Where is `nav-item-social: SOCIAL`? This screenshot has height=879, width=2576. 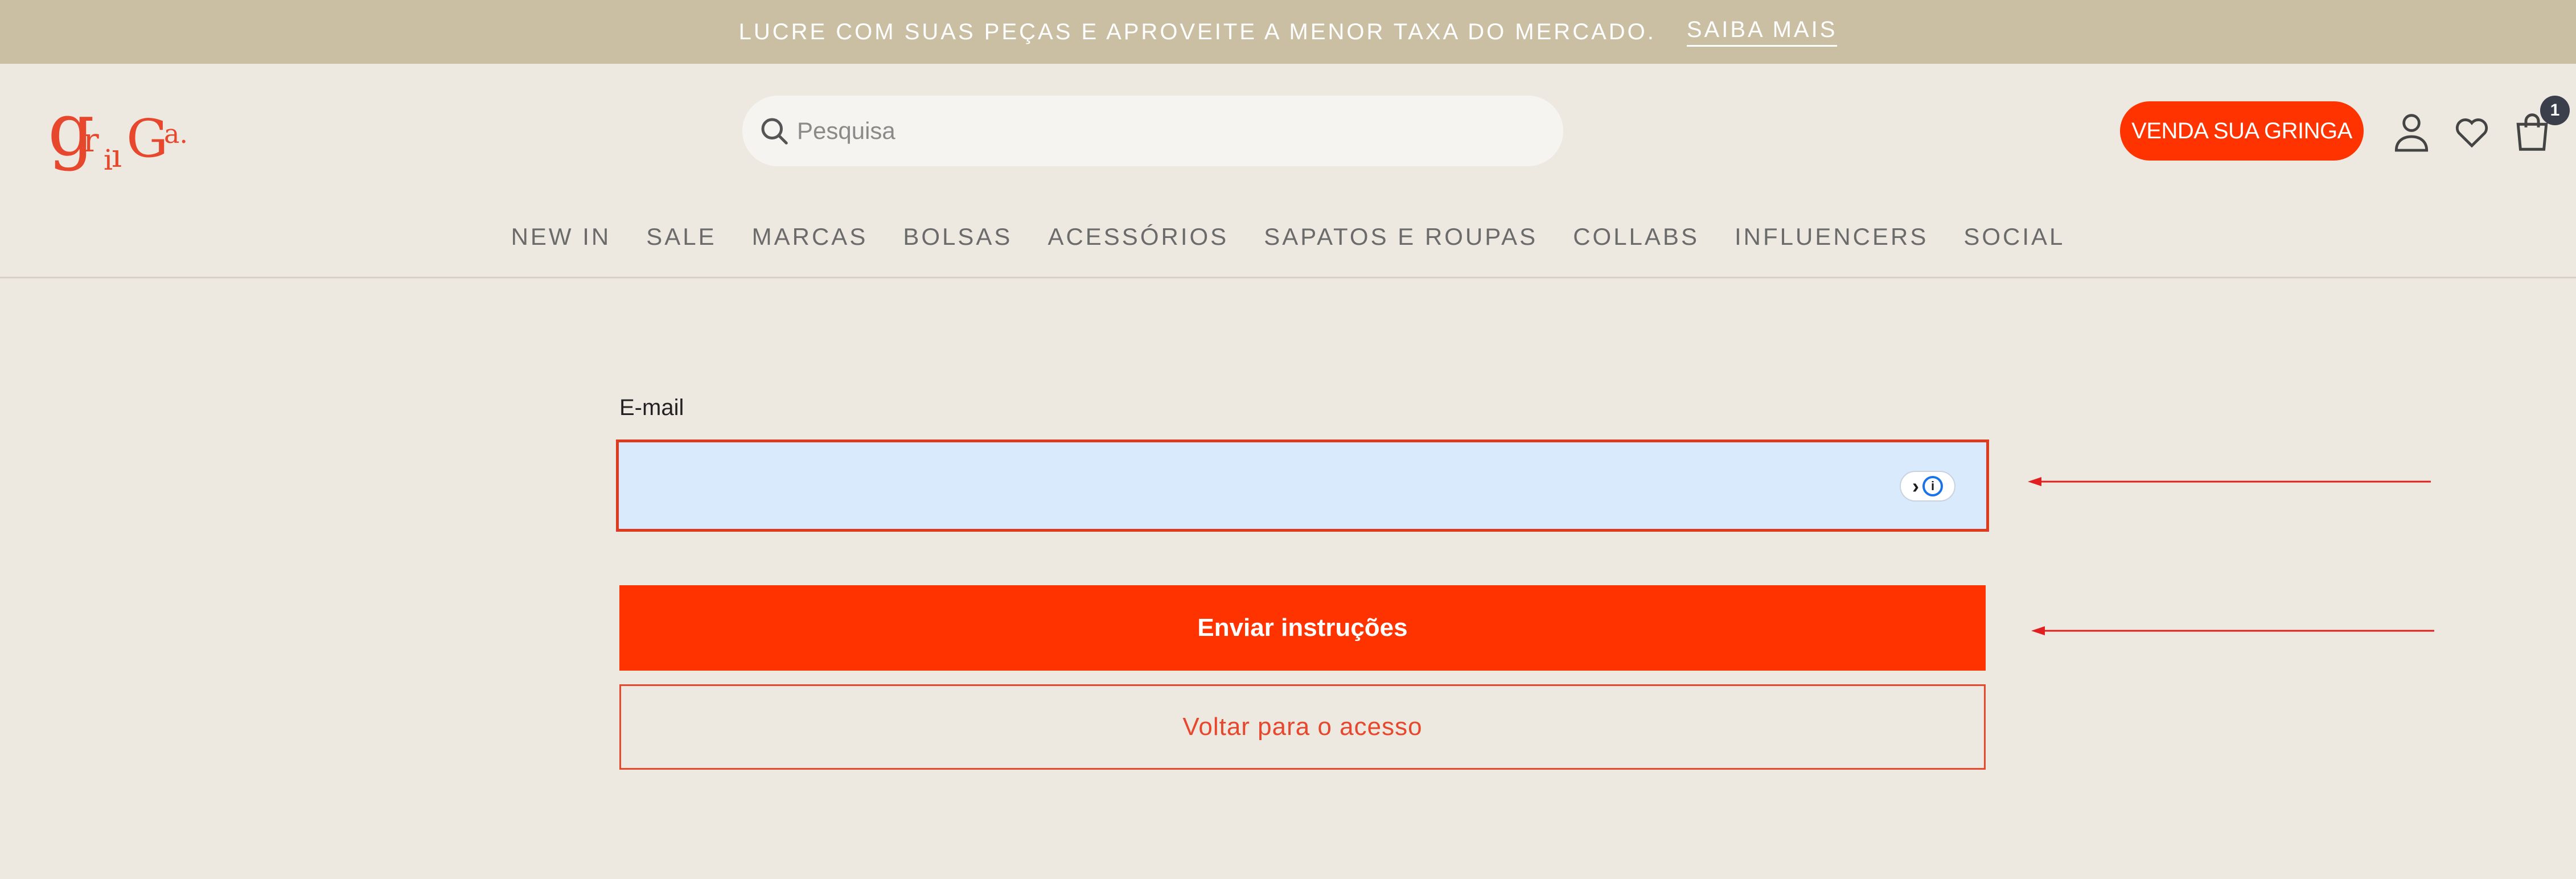 nav-item-social: SOCIAL is located at coordinates (2014, 237).